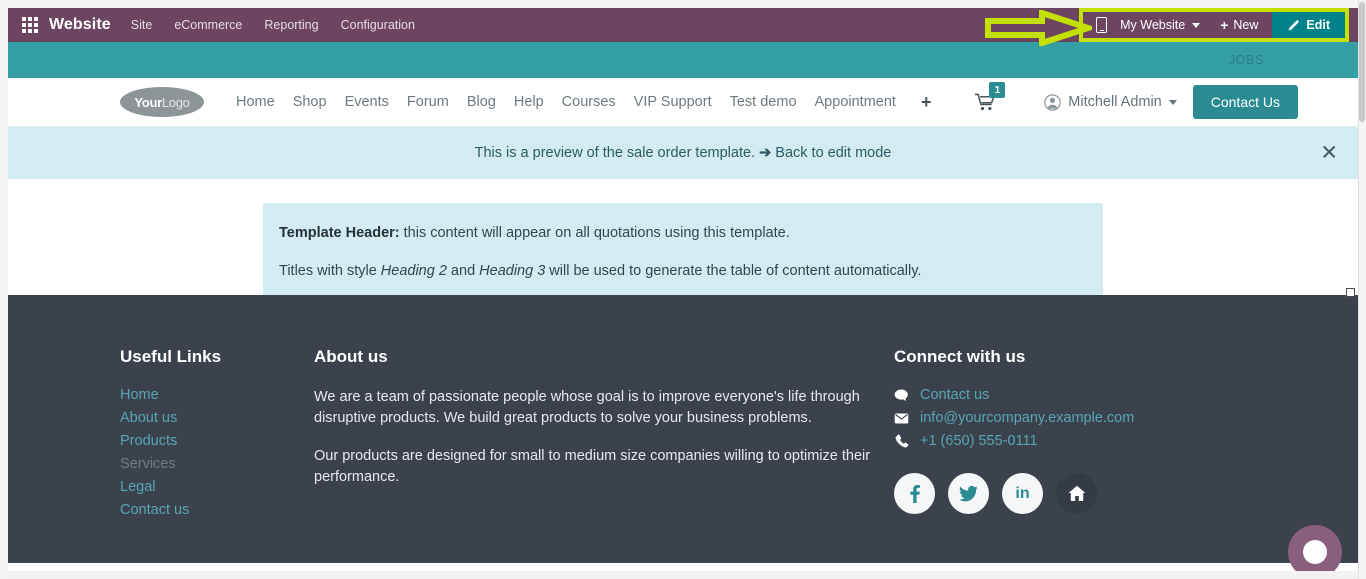 The width and height of the screenshot is (1366, 579). I want to click on nav-link-help: Help, so click(529, 102).